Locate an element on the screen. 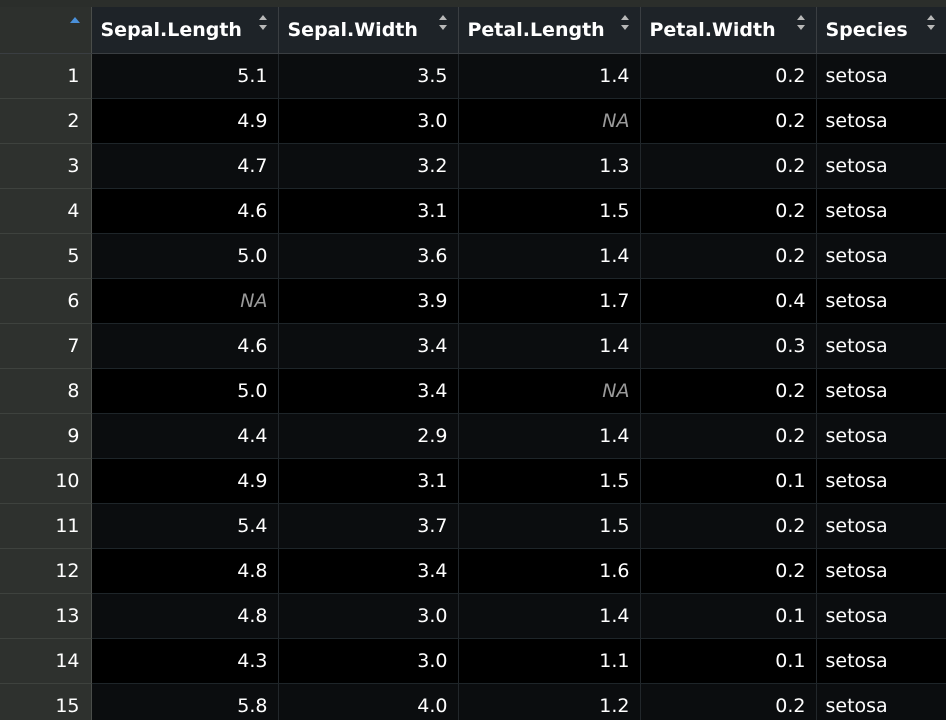 This screenshot has width=946, height=720. table-cell: 1.6 is located at coordinates (549, 571).